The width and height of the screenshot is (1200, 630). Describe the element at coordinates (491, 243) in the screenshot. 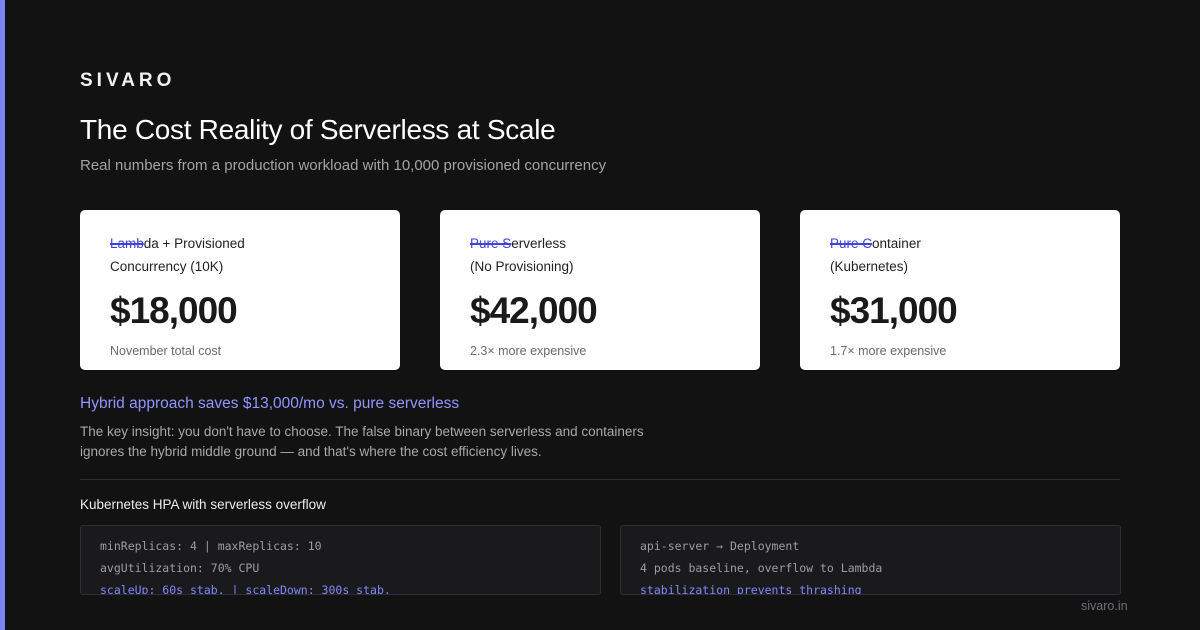

I see `card-label-struck: Pure S` at that location.